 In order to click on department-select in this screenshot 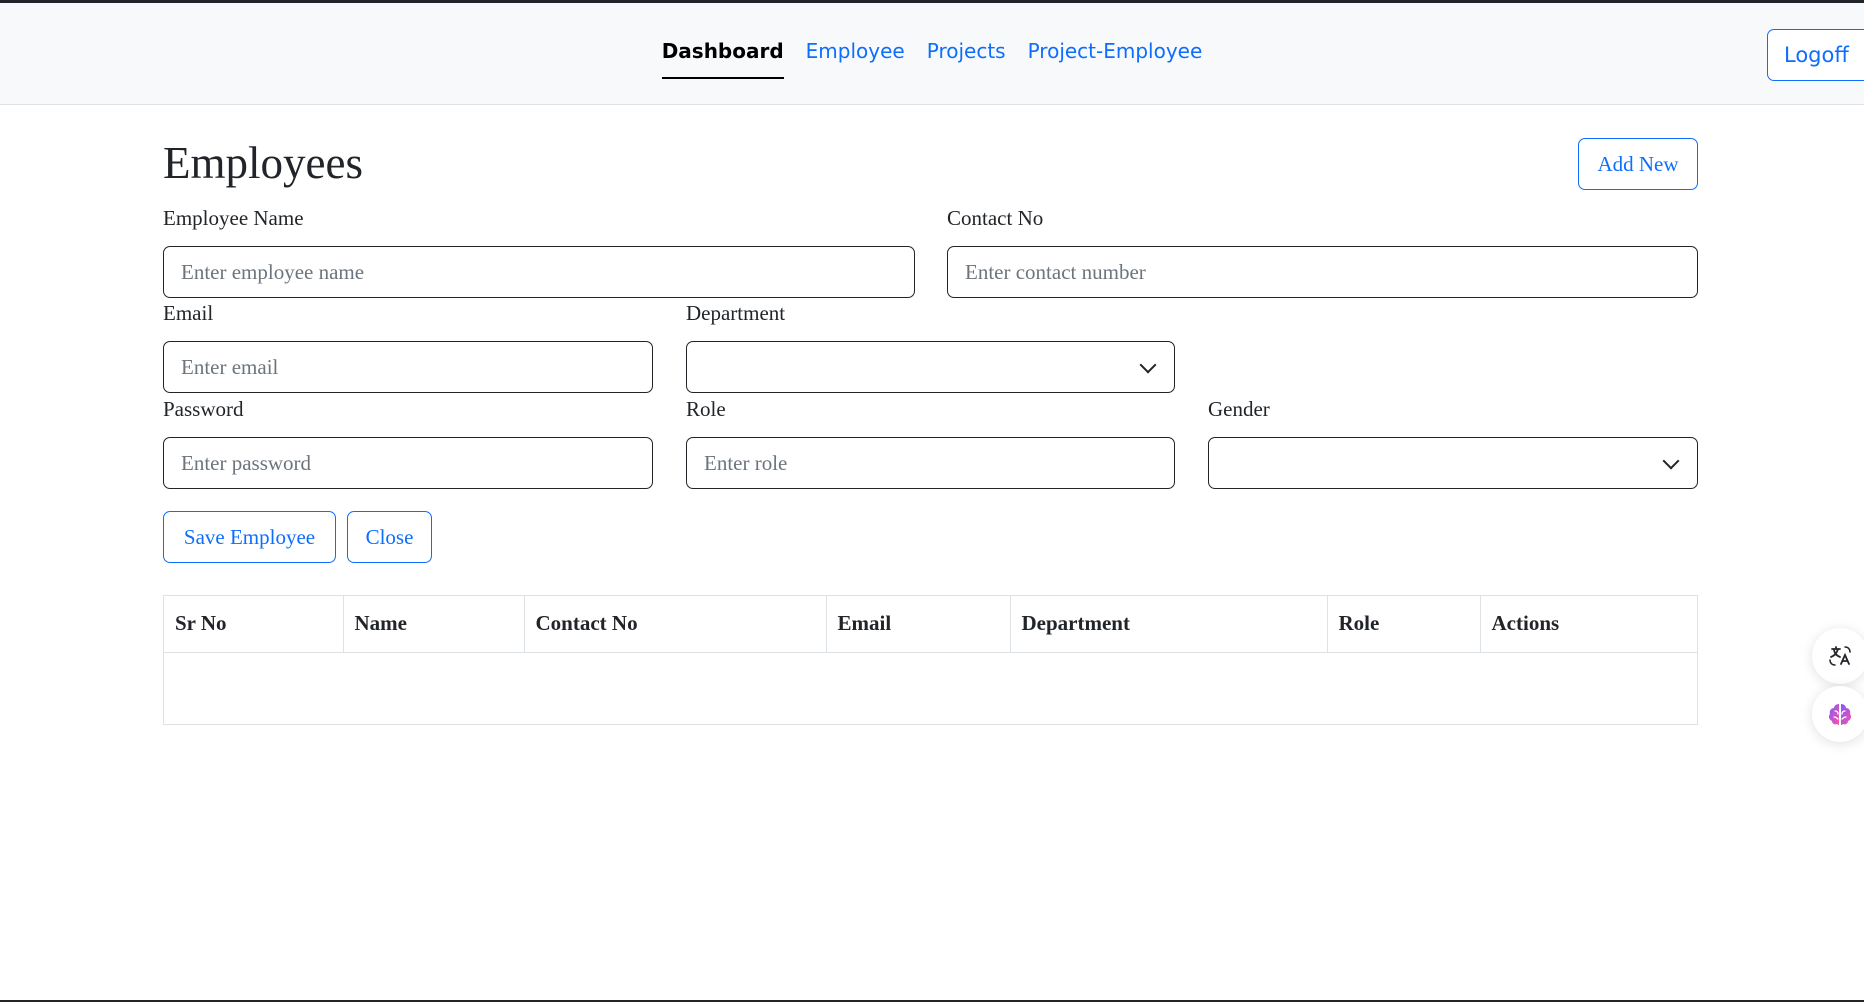, I will do `click(930, 367)`.